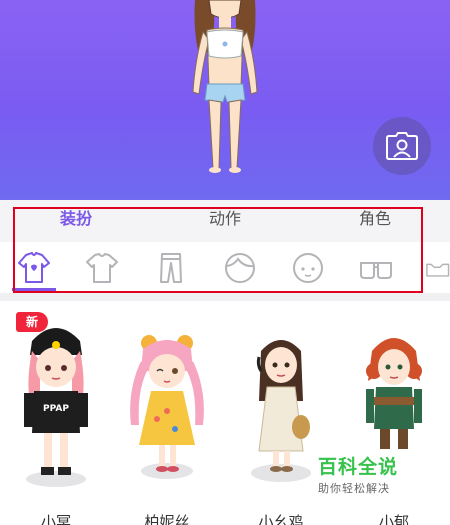  I want to click on face-icon, so click(308, 268).